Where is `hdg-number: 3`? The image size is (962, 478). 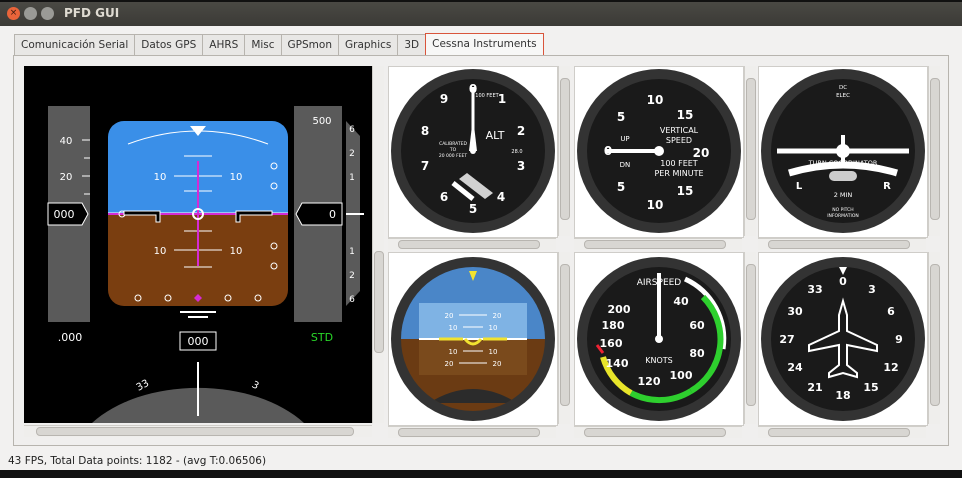
hdg-number: 3 is located at coordinates (872, 289).